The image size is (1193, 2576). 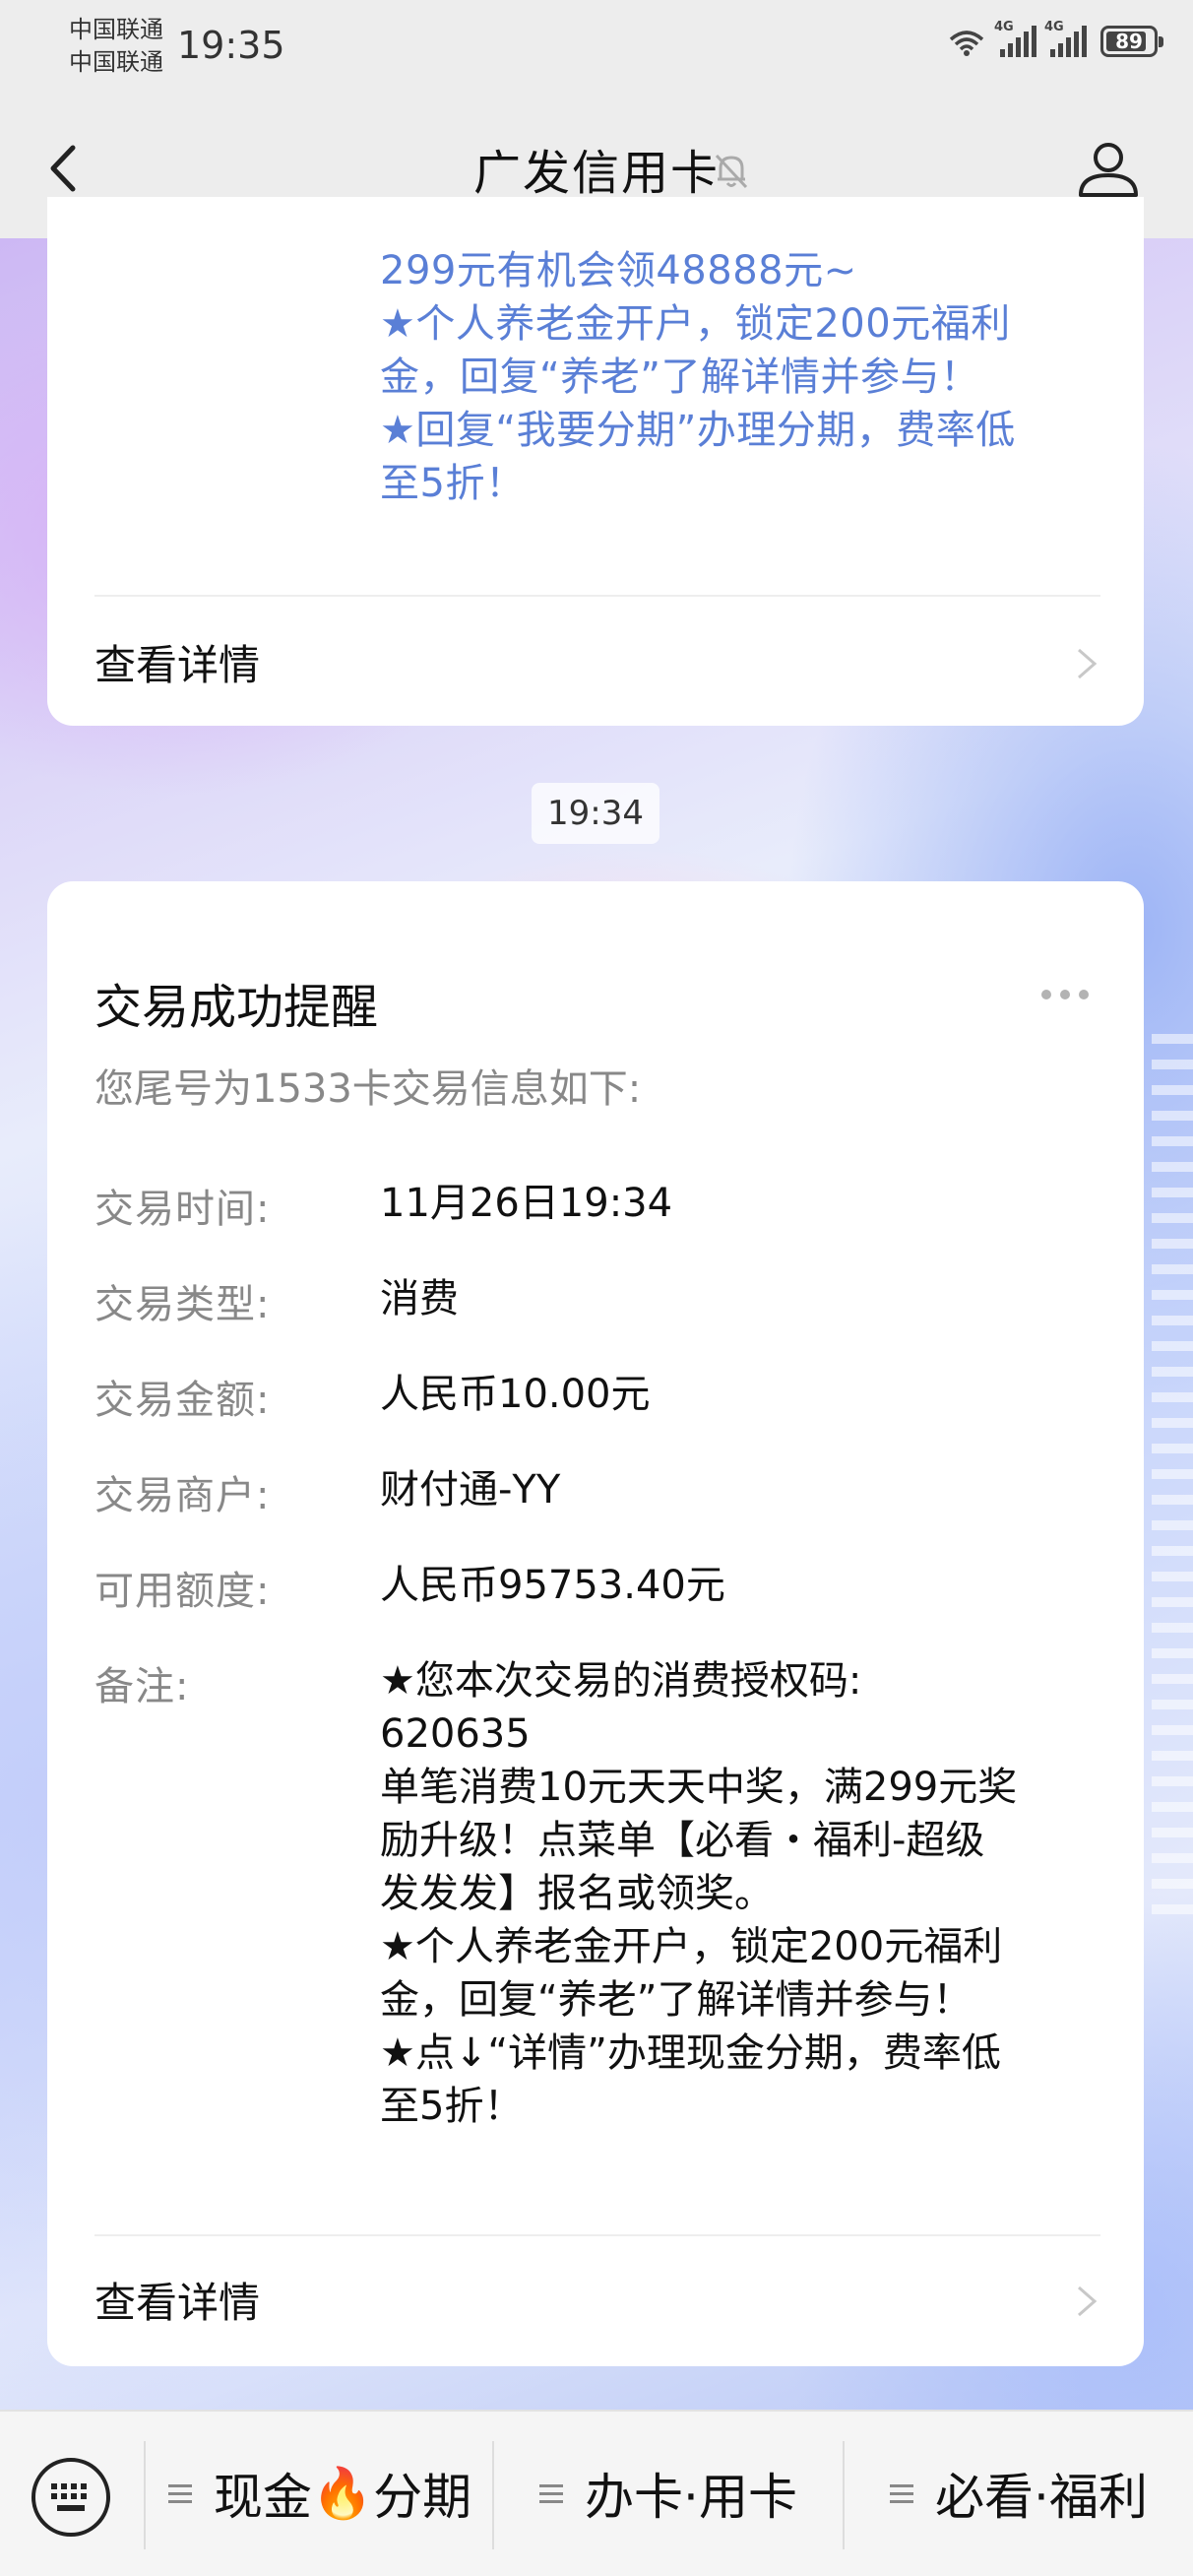 I want to click on menu-must-see-benefits: 必看·福利, so click(x=1019, y=2493).